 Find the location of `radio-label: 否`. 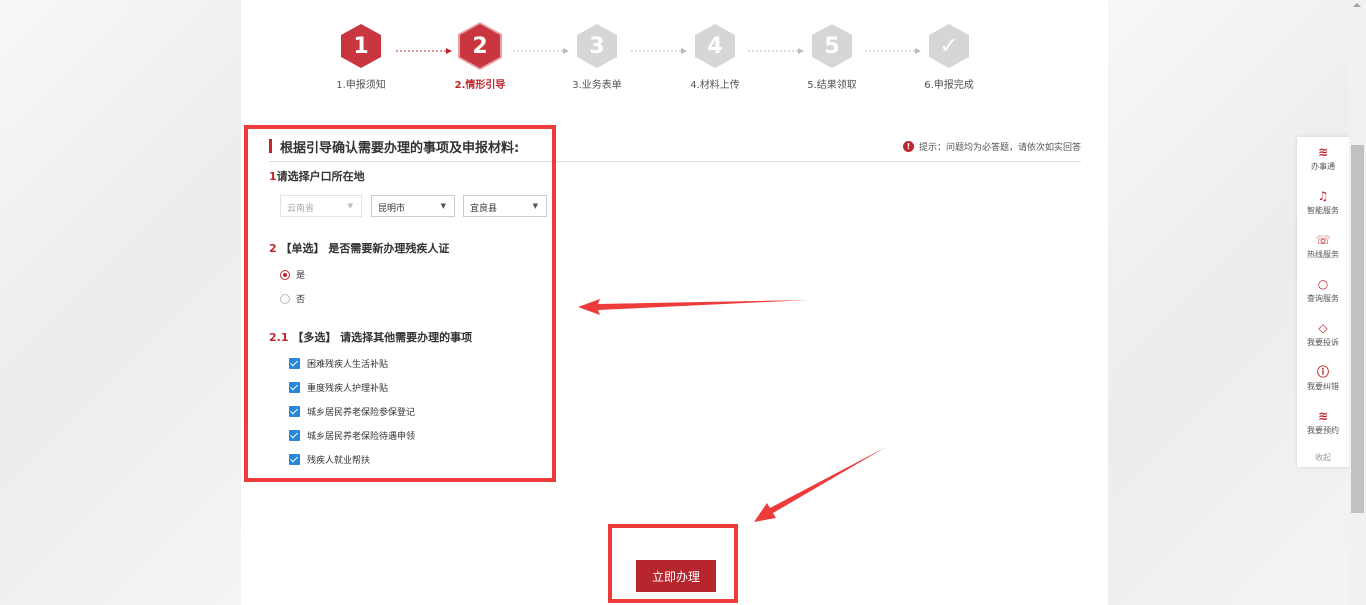

radio-label: 否 is located at coordinates (301, 300).